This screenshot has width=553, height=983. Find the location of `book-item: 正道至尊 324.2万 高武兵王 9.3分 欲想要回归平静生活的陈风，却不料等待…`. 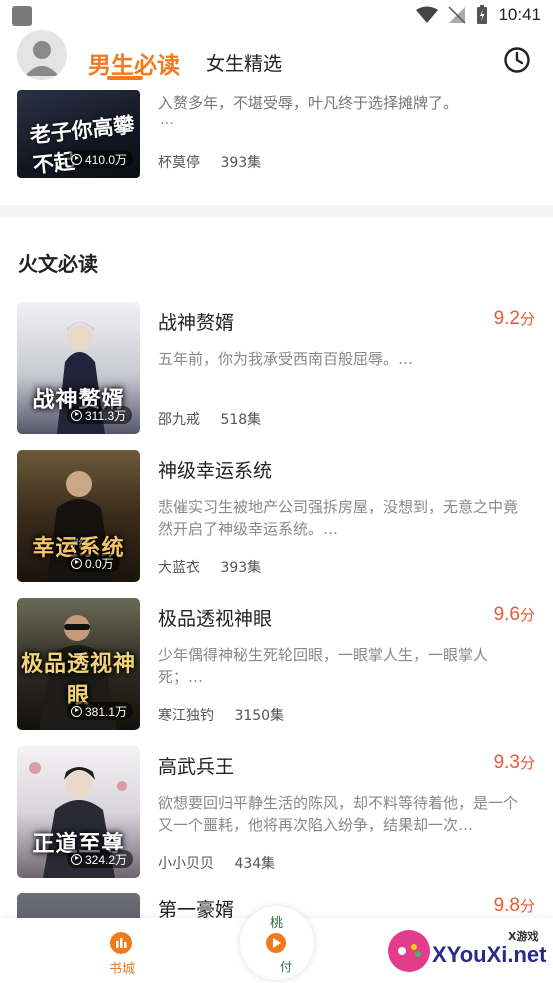

book-item: 正道至尊 324.2万 高武兵王 9.3分 欲想要回归平静生活的陈风，却不料等待… is located at coordinates (276, 812).